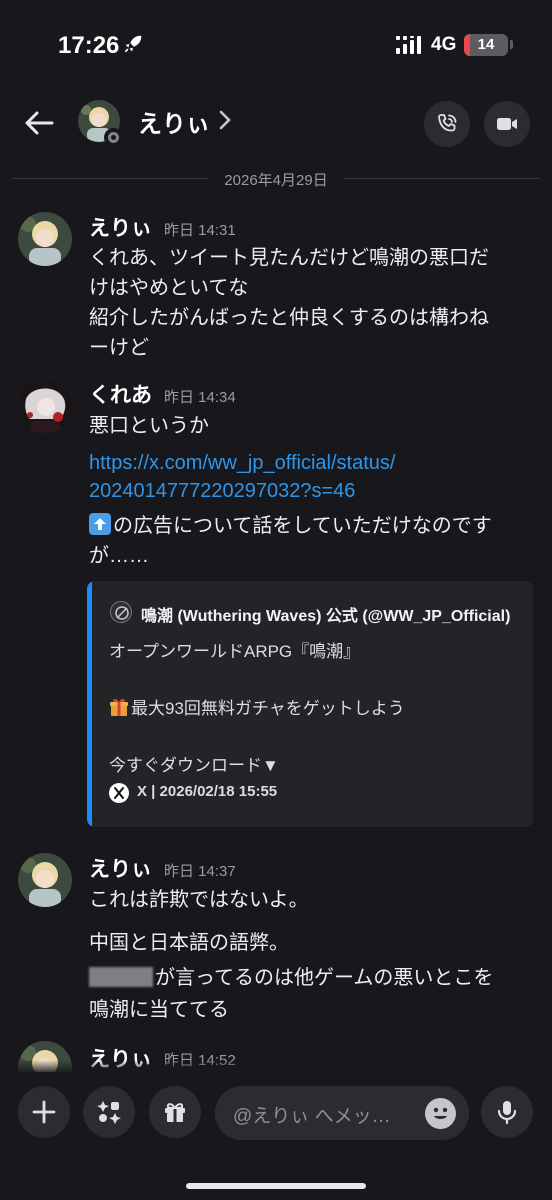 The width and height of the screenshot is (552, 1200). What do you see at coordinates (276, 1186) in the screenshot?
I see `home-indicator` at bounding box center [276, 1186].